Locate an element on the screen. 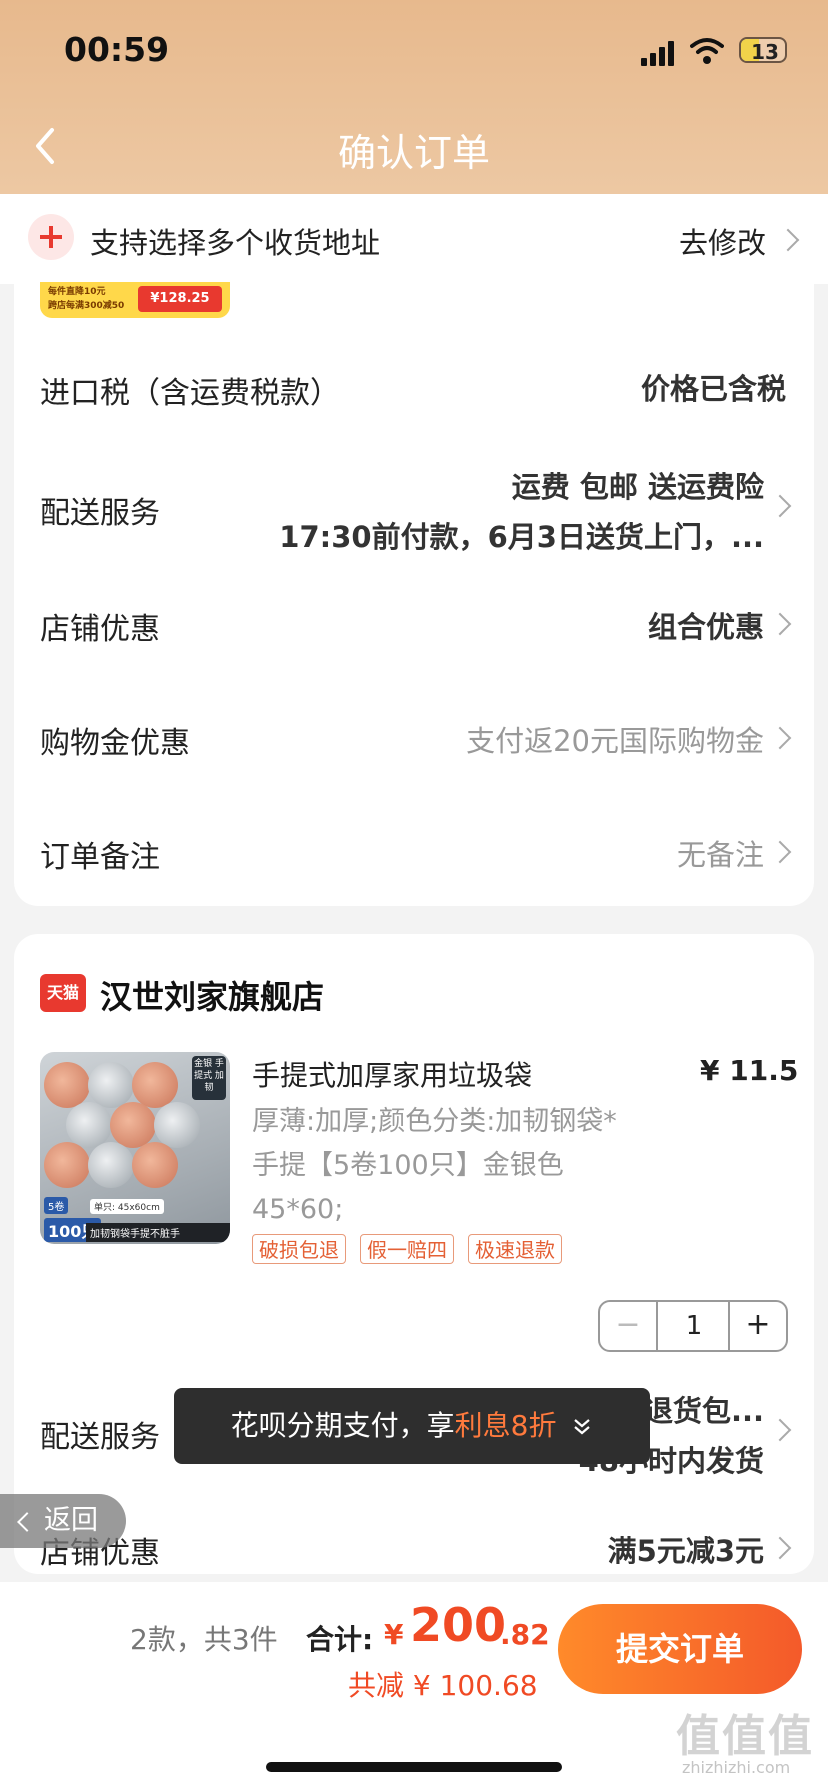 The width and height of the screenshot is (828, 1792). service-tag: 极速退款 is located at coordinates (515, 1249).